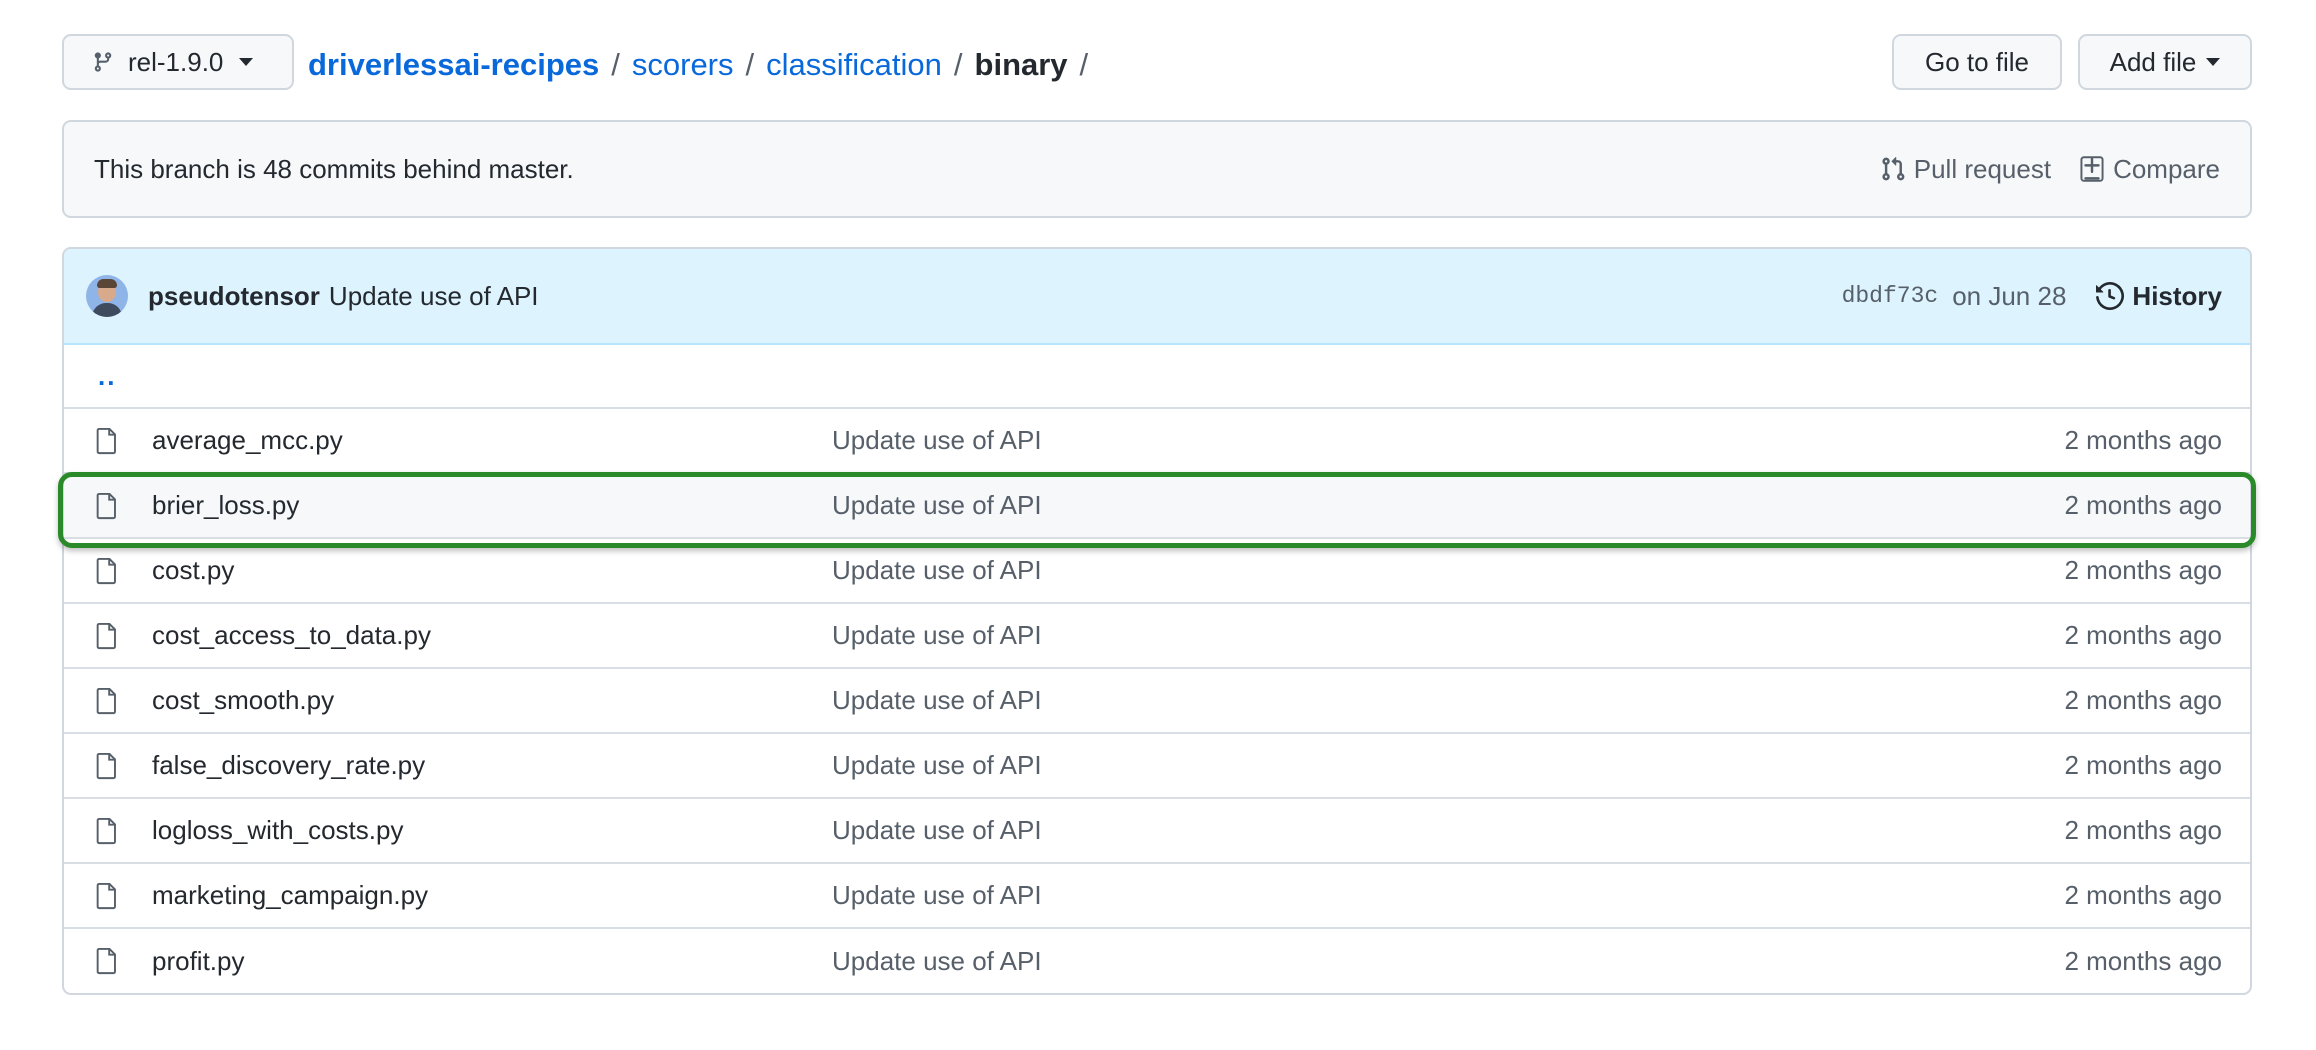  What do you see at coordinates (2092, 169) in the screenshot?
I see `compare-diff-icon` at bounding box center [2092, 169].